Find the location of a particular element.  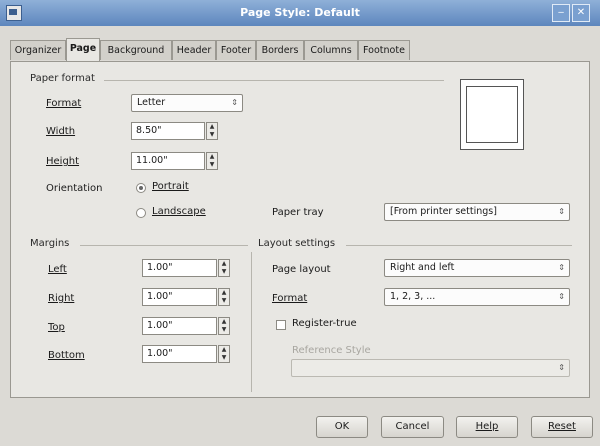

reset-button: Reset is located at coordinates (562, 427).